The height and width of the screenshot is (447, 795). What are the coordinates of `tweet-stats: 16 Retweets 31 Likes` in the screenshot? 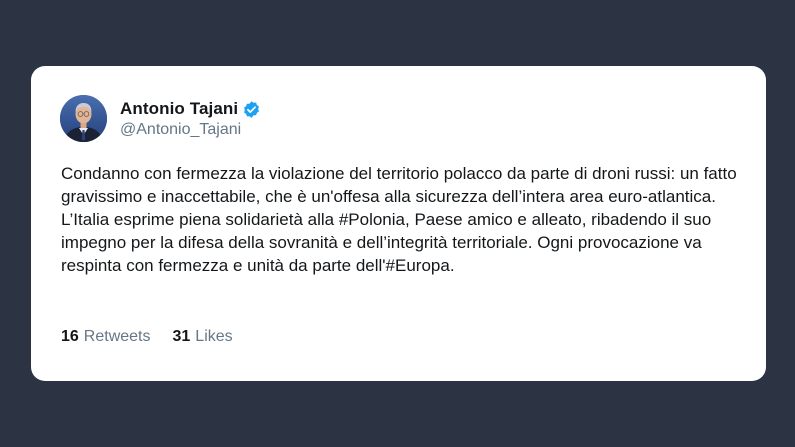 It's located at (158, 337).